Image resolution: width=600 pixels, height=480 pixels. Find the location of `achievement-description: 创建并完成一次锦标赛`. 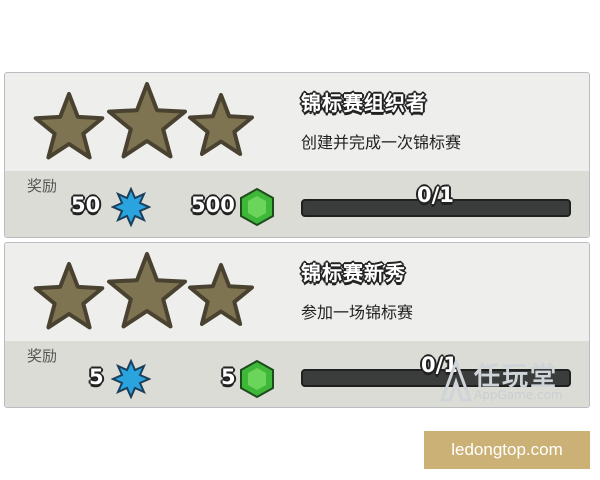

achievement-description: 创建并完成一次锦标赛 is located at coordinates (381, 142).